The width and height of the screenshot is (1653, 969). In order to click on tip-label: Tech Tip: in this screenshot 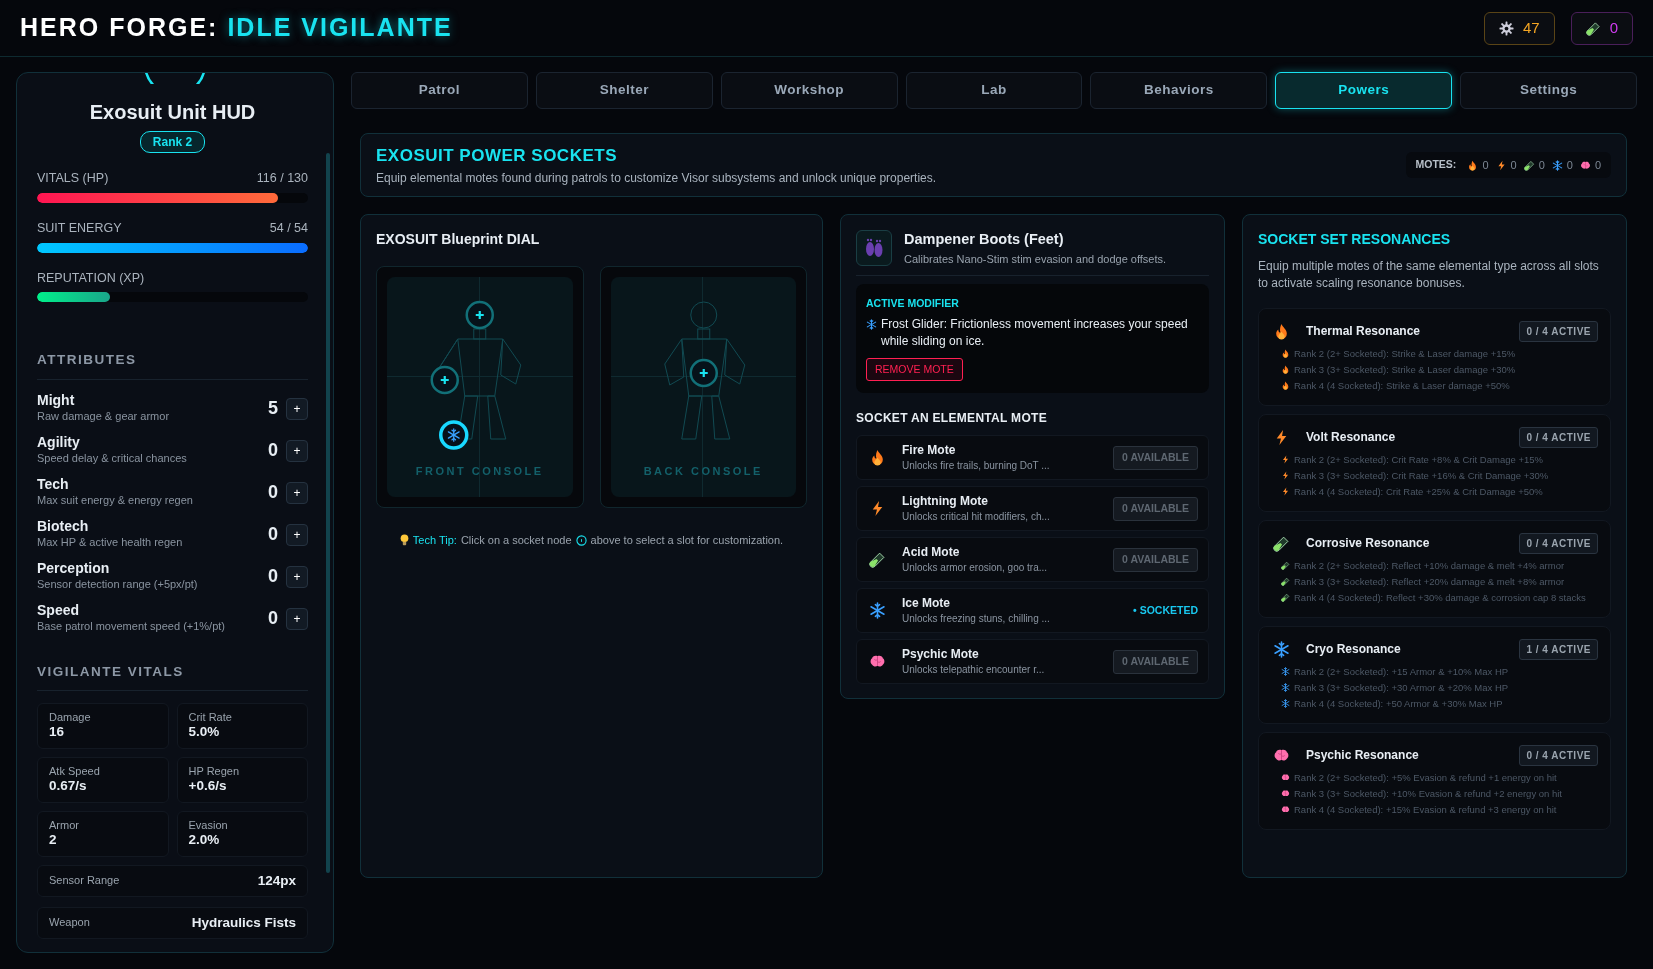, I will do `click(434, 540)`.